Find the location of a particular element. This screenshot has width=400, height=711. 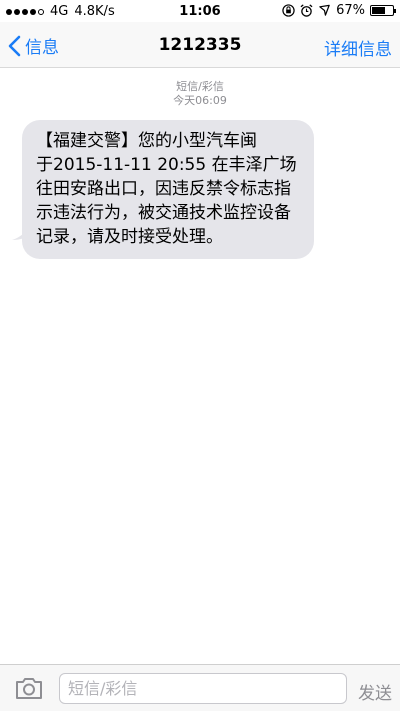

thread-meta: 短信/彩信 今天06:09 is located at coordinates (200, 94).